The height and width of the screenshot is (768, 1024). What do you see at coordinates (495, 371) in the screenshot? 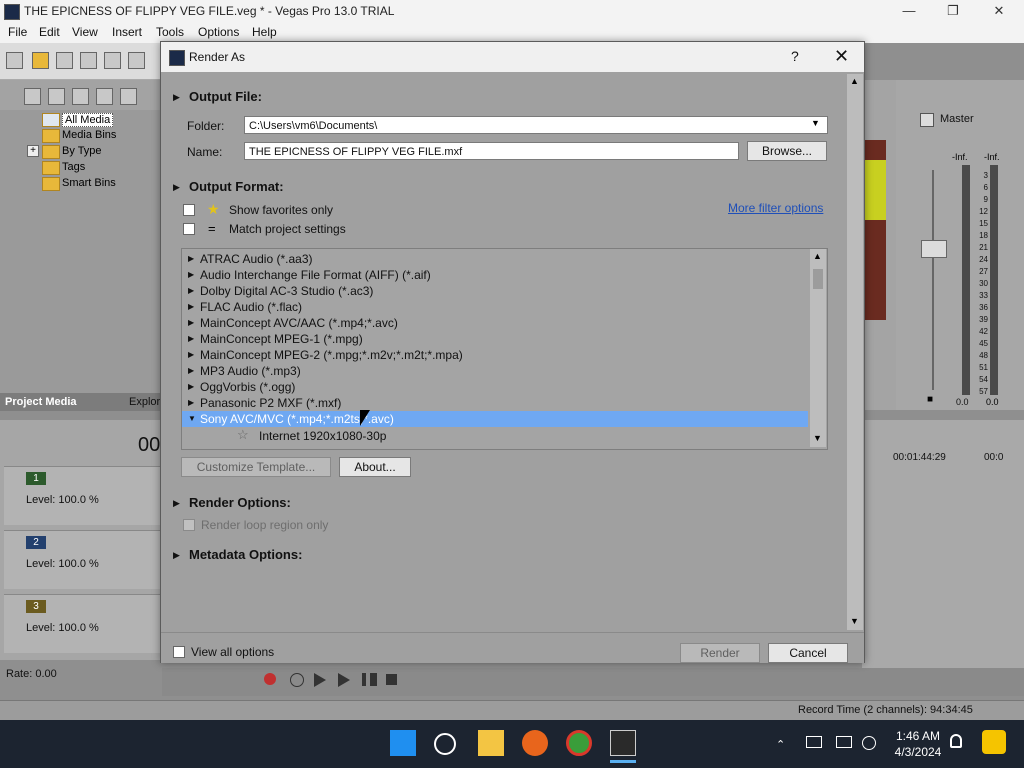
I see `list-item: ▶ MP3 Audio (*.mp3)` at bounding box center [495, 371].